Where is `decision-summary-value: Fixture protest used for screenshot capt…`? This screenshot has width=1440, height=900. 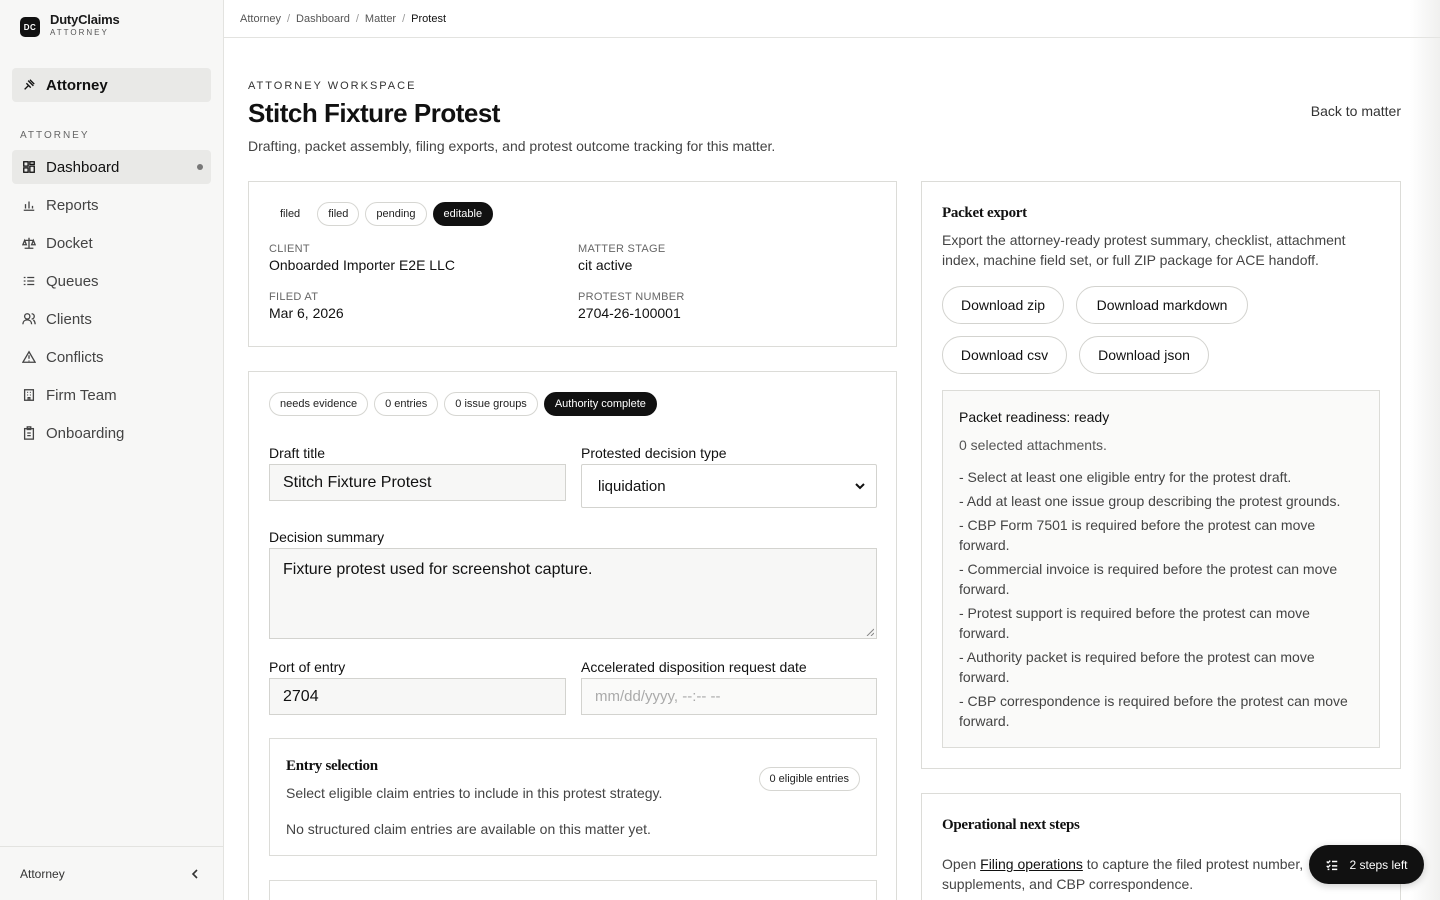
decision-summary-value: Fixture protest used for screenshot capt… is located at coordinates (438, 569).